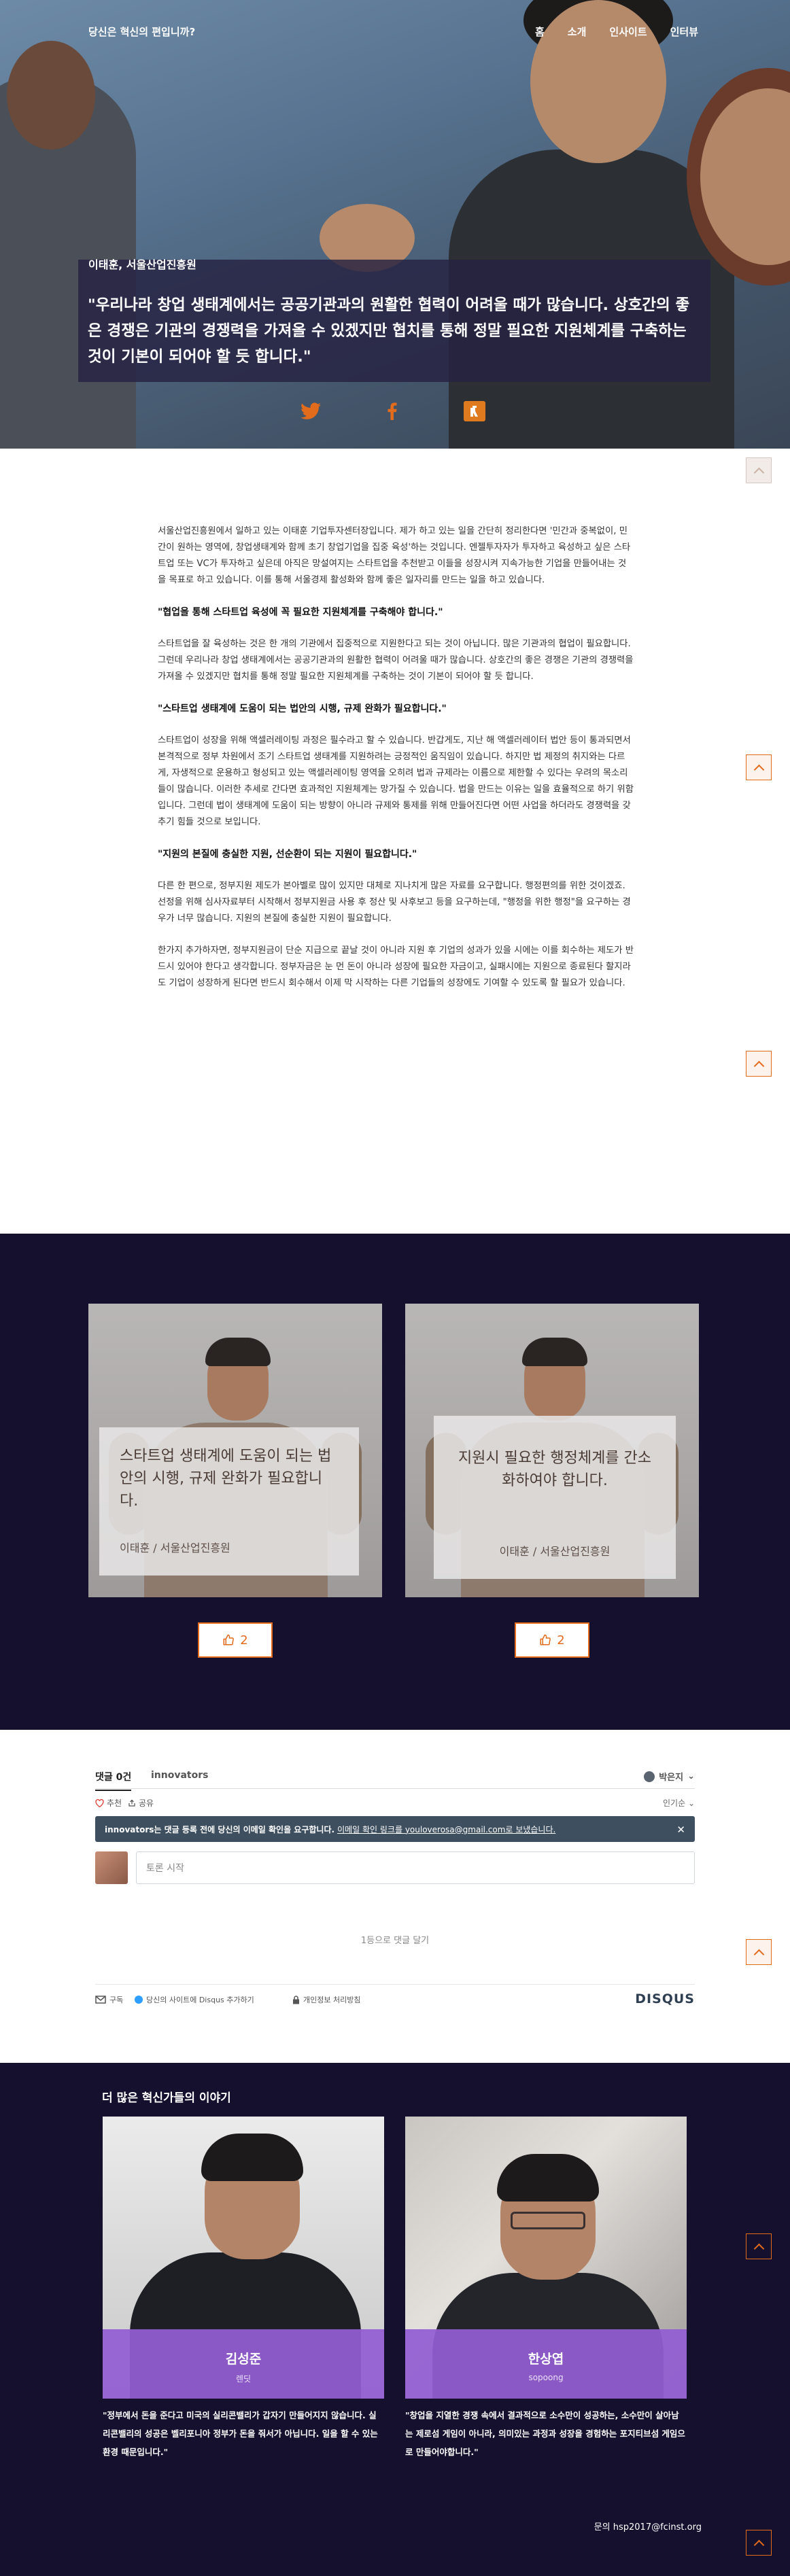  I want to click on sort-dropdown: 인기순 ⌄, so click(679, 1803).